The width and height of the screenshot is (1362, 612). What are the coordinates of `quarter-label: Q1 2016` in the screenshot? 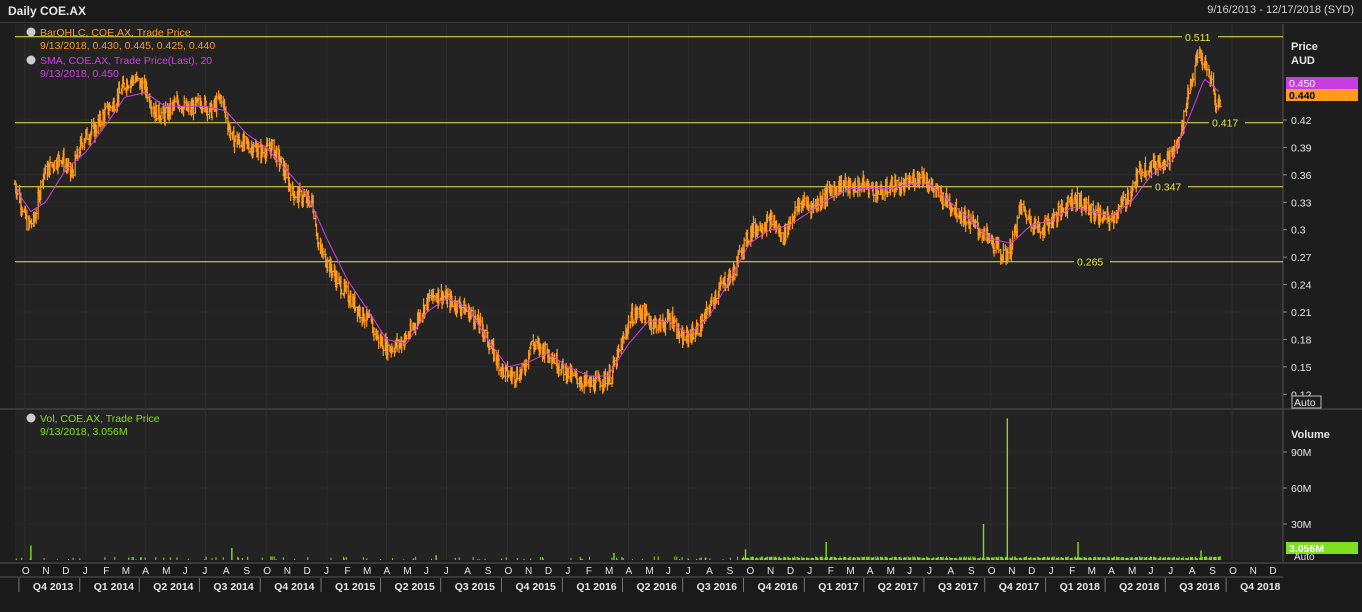 It's located at (596, 587).